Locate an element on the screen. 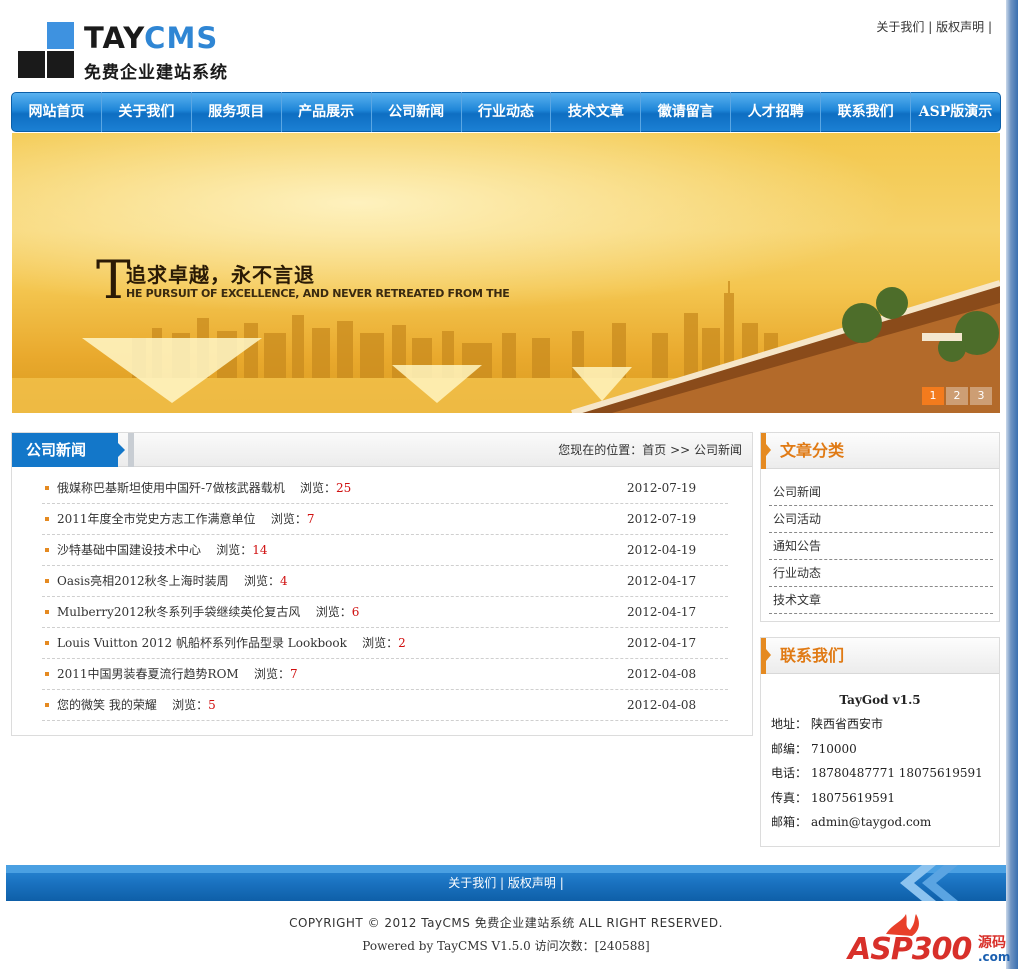 The image size is (1018, 969). news-title-link: Mulberry2012秋冬系列手袋继续英伦复古风 浏览：6 is located at coordinates (208, 612).